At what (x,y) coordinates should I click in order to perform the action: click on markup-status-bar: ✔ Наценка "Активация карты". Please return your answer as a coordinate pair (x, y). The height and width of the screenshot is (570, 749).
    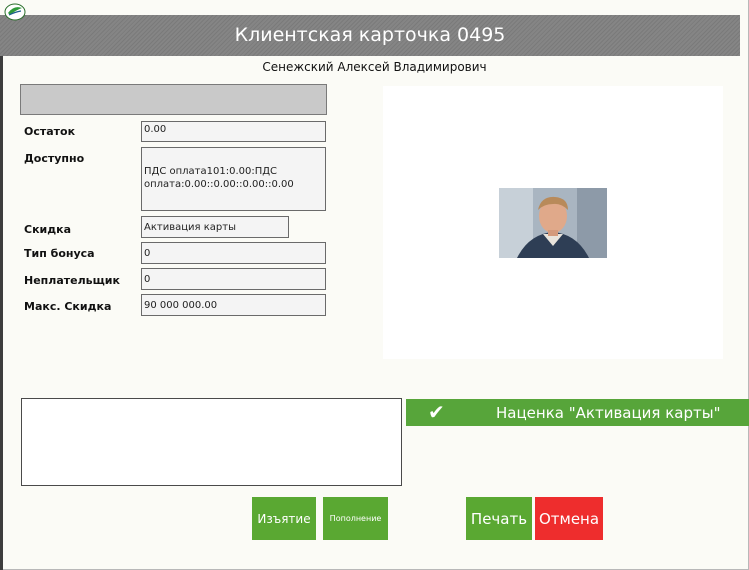
    Looking at the image, I should click on (577, 412).